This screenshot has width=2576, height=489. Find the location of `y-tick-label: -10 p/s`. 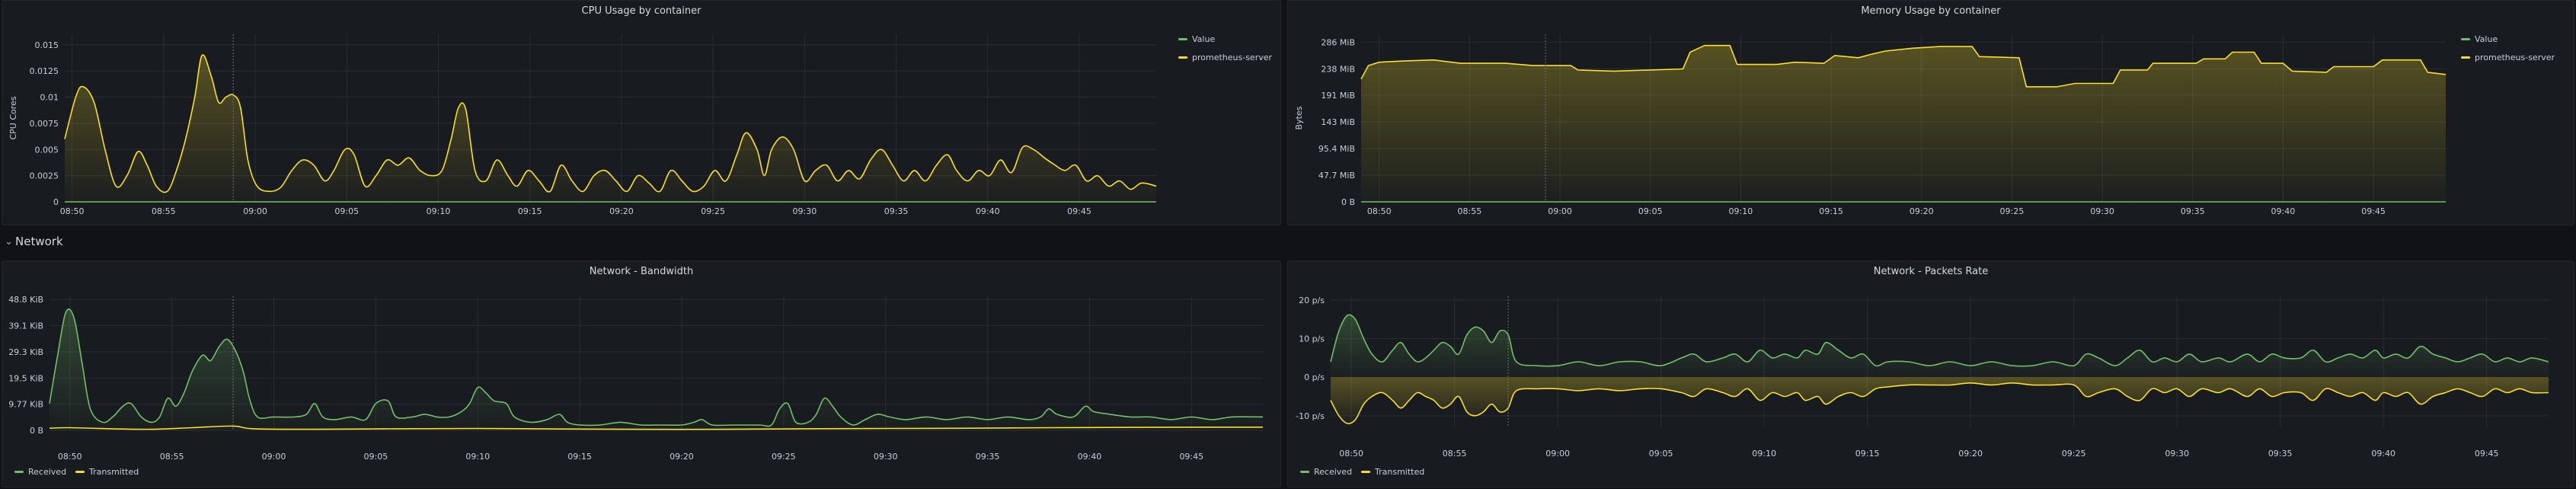

y-tick-label: -10 p/s is located at coordinates (1310, 416).